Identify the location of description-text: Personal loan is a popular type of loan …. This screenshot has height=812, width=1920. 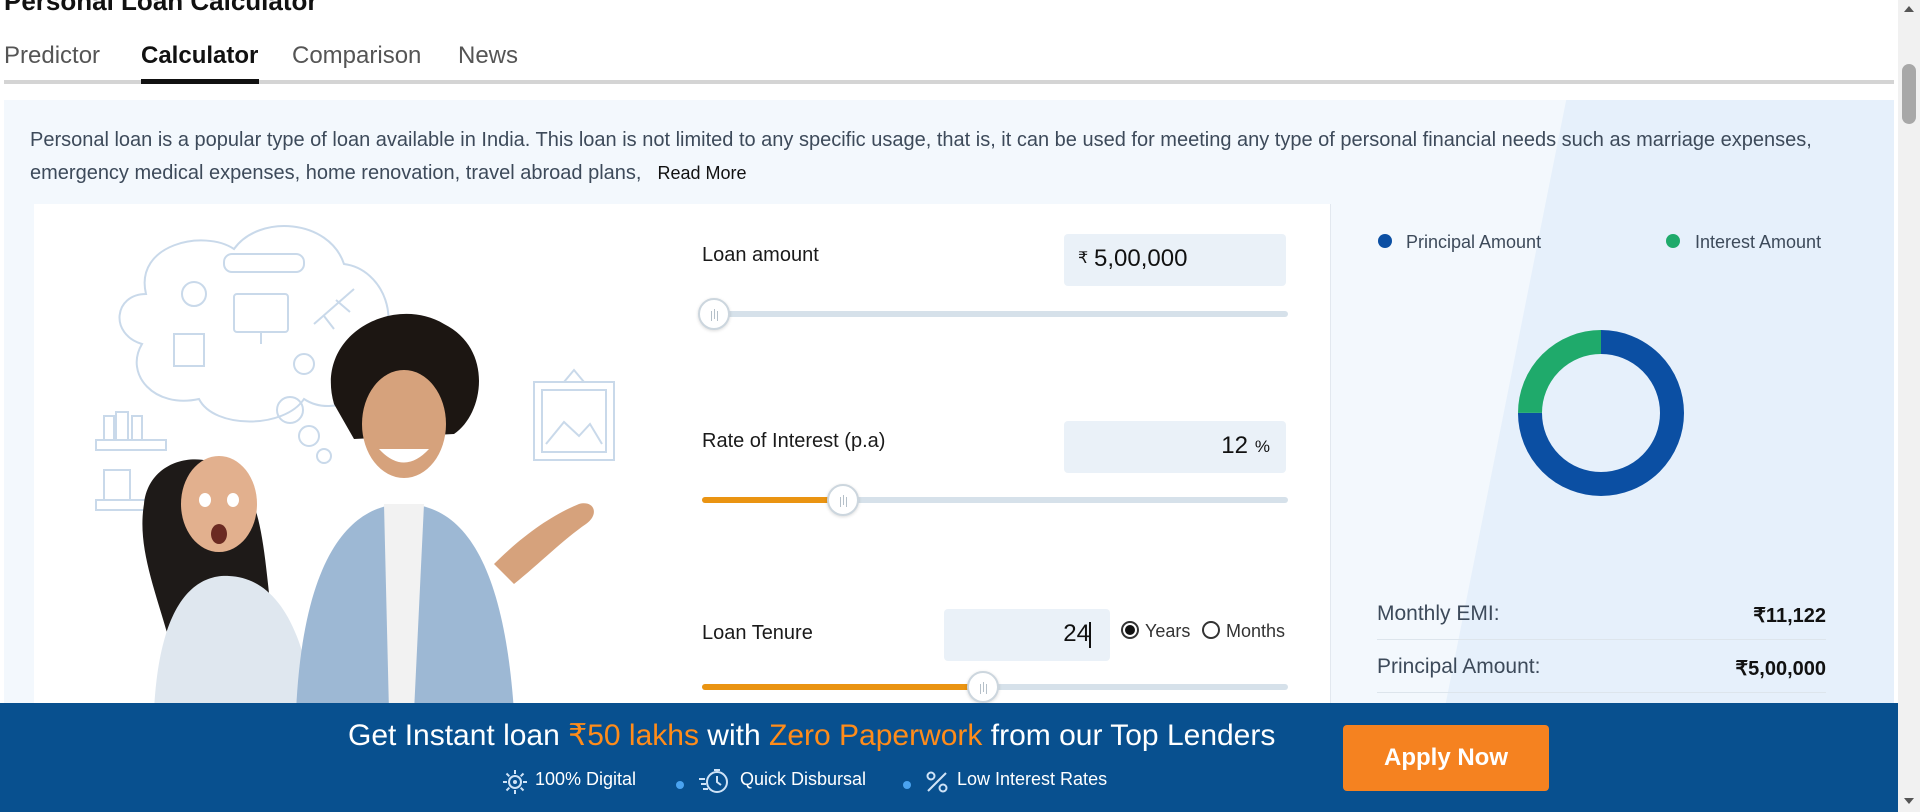
(921, 156).